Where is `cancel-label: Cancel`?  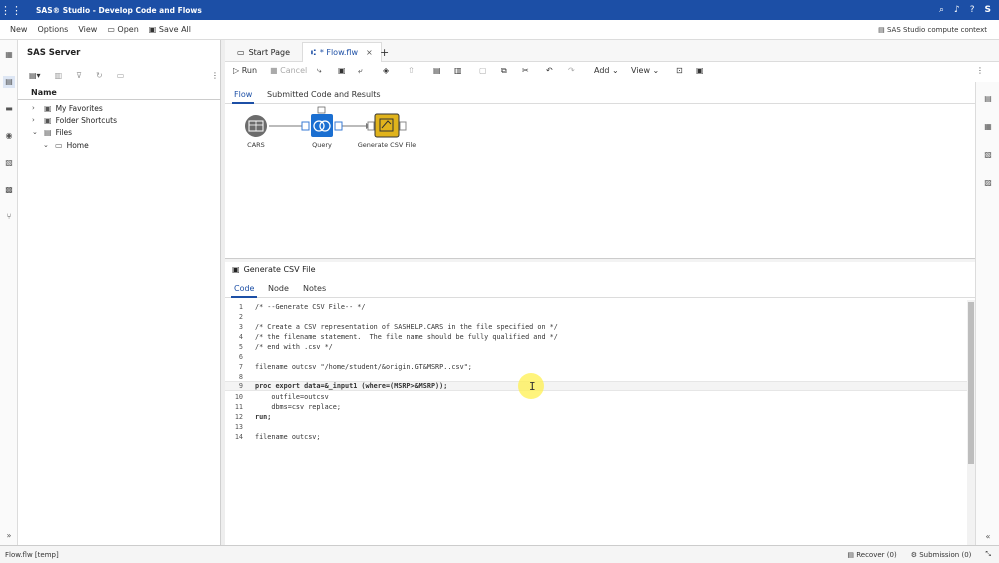 cancel-label: Cancel is located at coordinates (294, 70).